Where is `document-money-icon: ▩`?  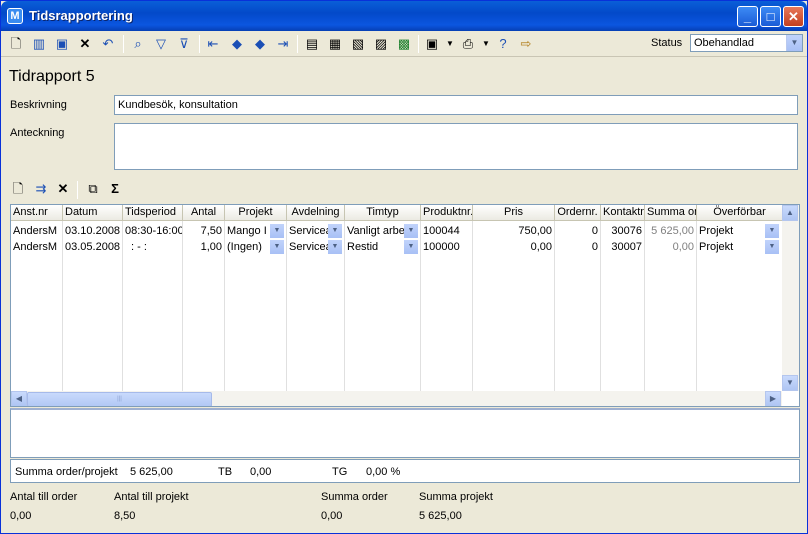 document-money-icon: ▩ is located at coordinates (404, 44).